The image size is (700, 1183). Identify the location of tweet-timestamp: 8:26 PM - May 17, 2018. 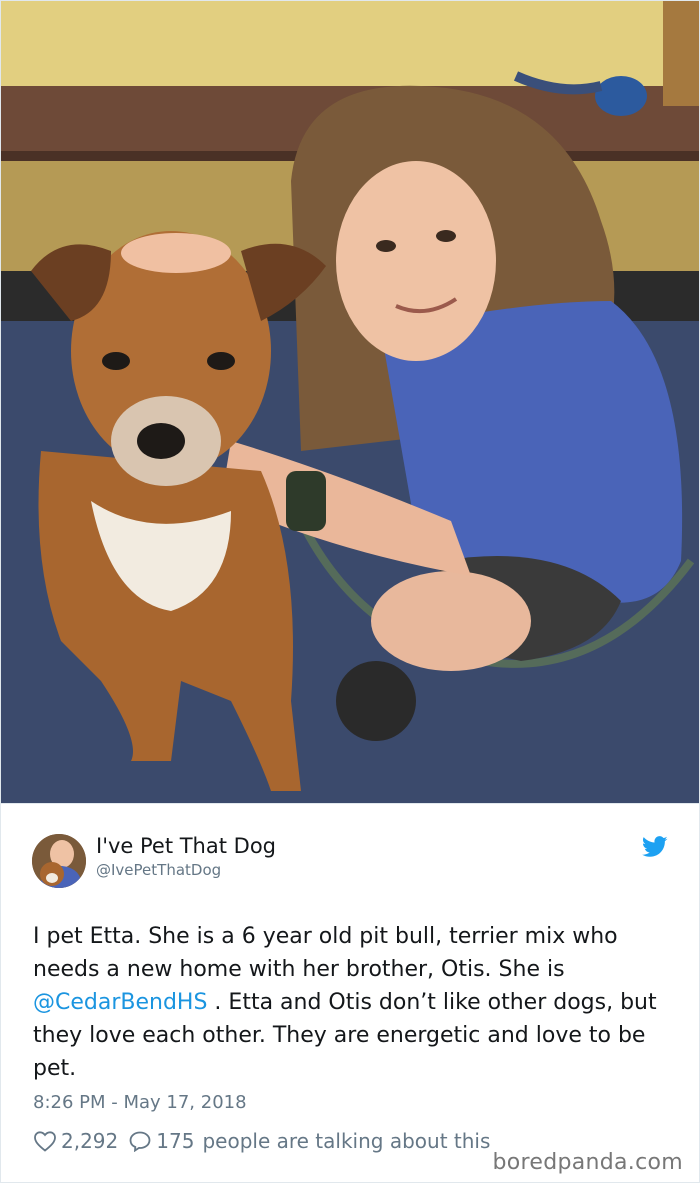
(140, 1102).